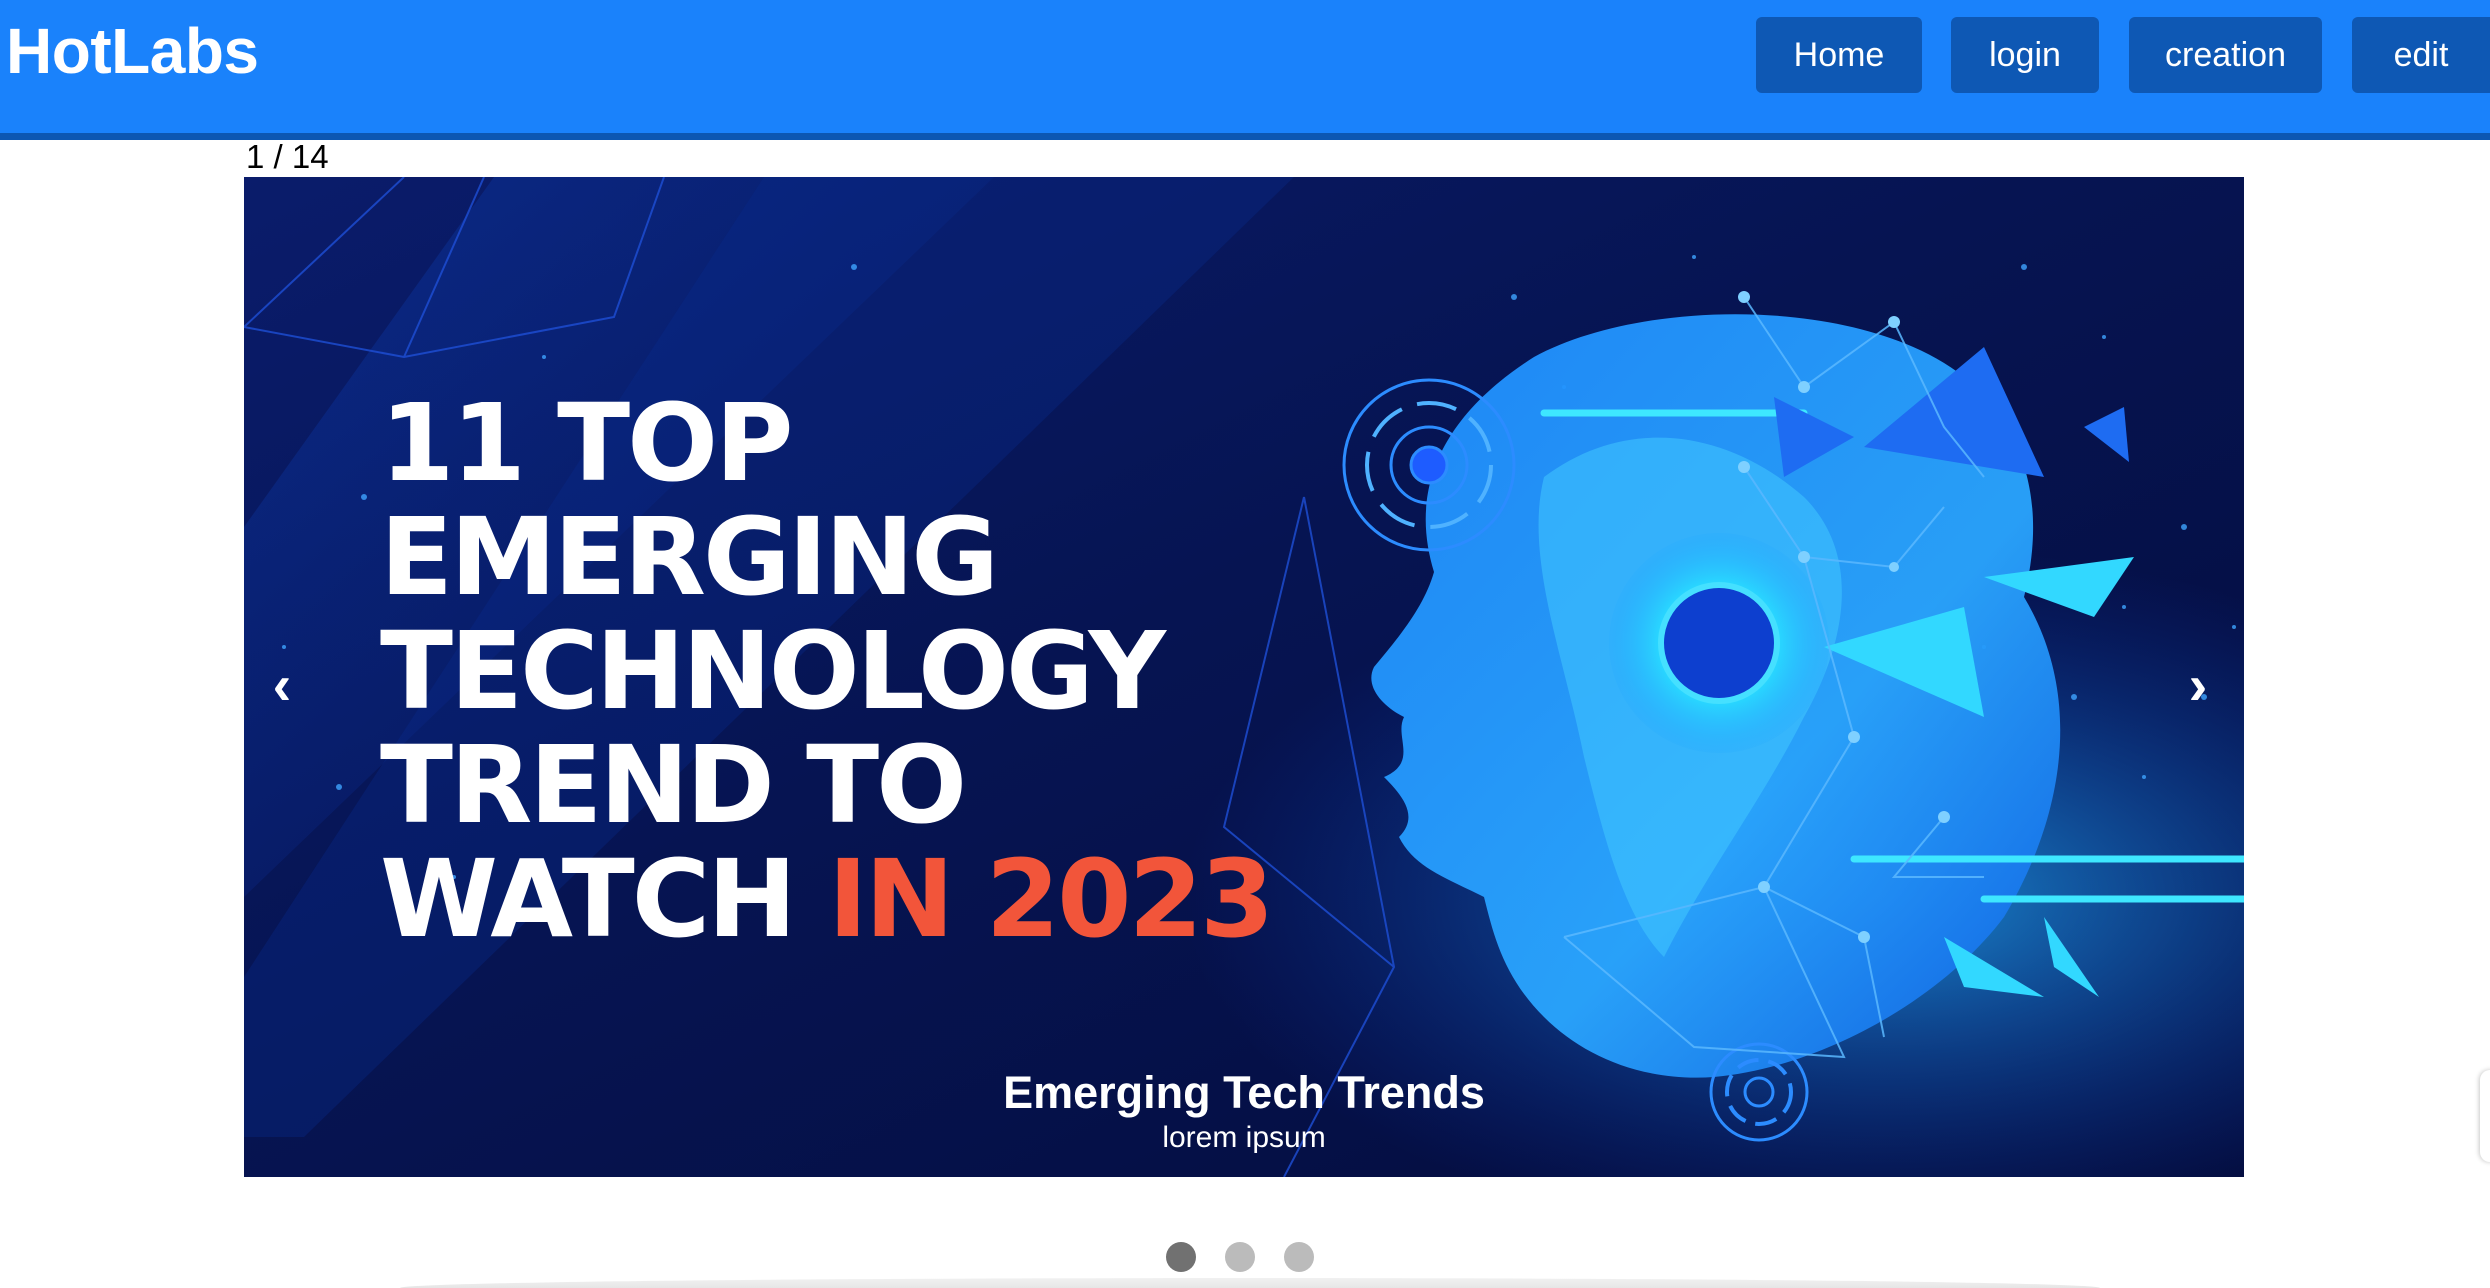 This screenshot has height=1288, width=2490. What do you see at coordinates (2421, 55) in the screenshot?
I see `nav-edit-button: edit` at bounding box center [2421, 55].